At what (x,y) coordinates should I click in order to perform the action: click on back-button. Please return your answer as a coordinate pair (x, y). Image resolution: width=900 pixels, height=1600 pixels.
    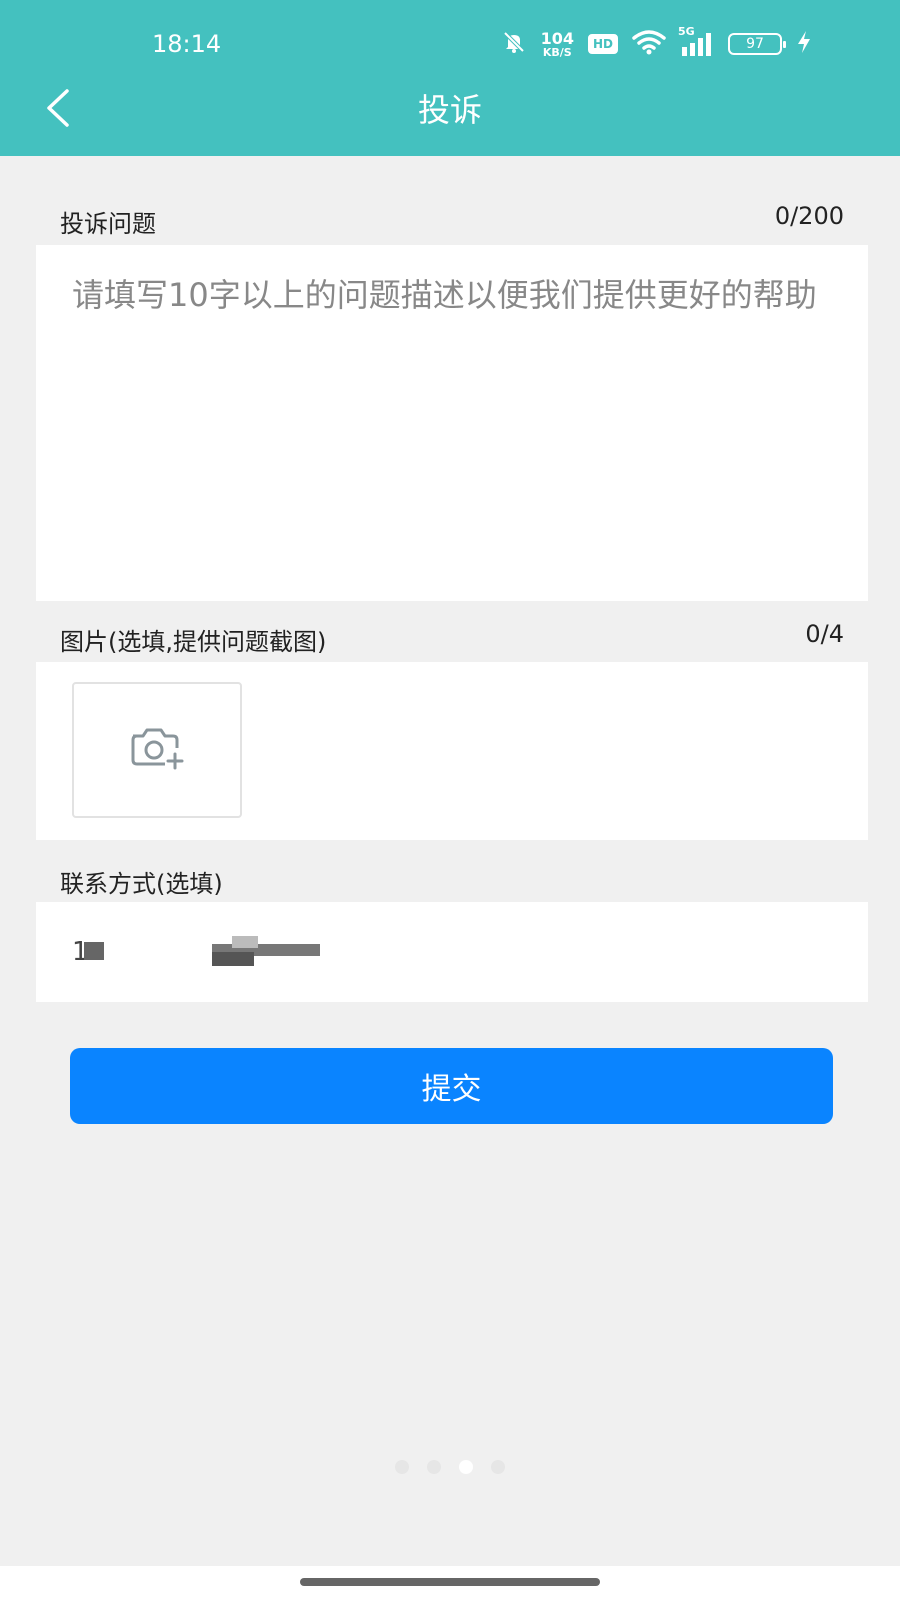
    Looking at the image, I should click on (58, 110).